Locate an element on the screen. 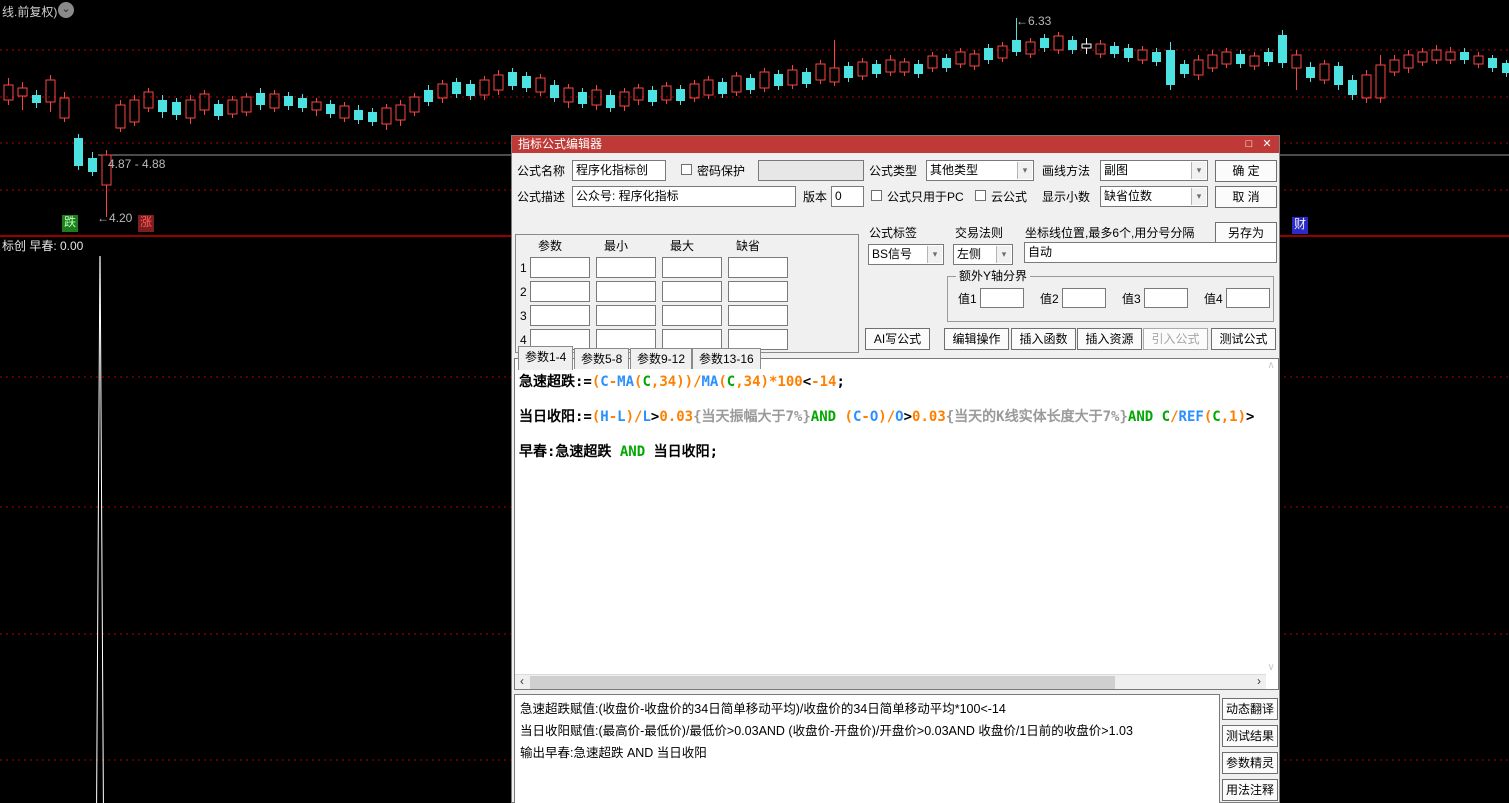  maximize-icon: □ is located at coordinates (1249, 144).